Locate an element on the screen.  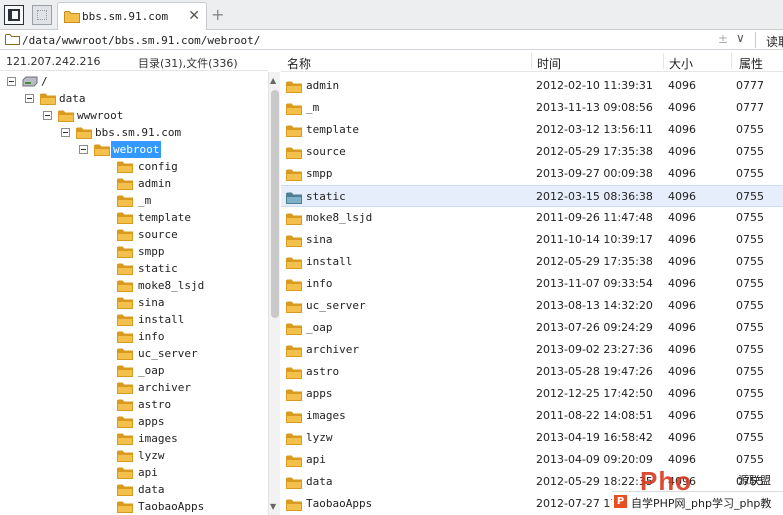
tree-scrollbar: ▲ ▼ is located at coordinates (274, 293).